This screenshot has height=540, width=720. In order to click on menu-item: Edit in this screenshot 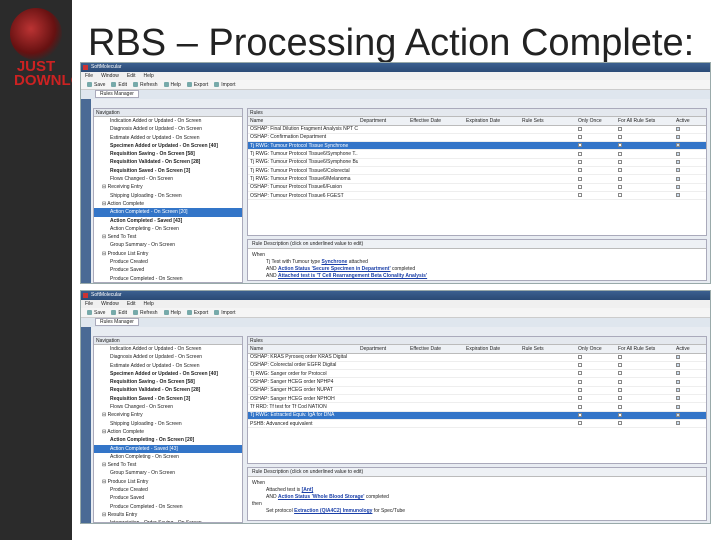, I will do `click(131, 304)`.